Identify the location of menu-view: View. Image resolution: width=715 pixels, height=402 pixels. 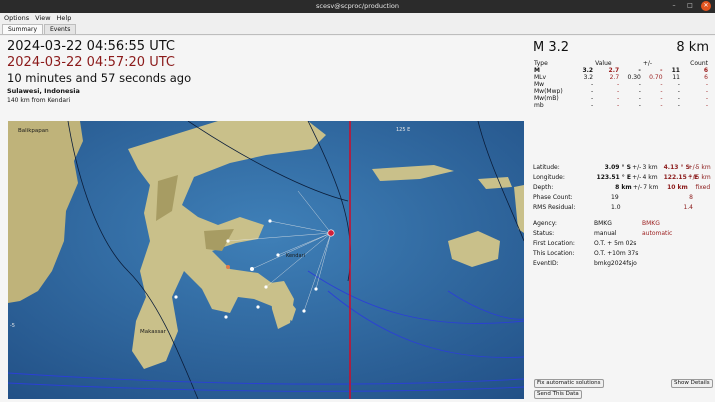
(42, 18).